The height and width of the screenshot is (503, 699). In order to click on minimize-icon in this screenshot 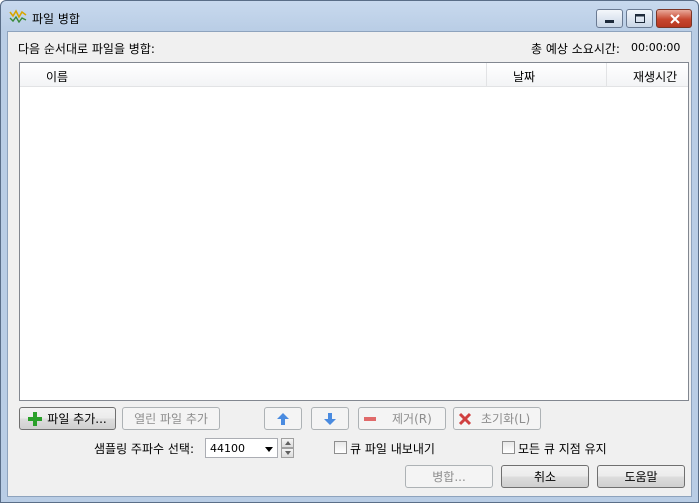, I will do `click(609, 21)`.